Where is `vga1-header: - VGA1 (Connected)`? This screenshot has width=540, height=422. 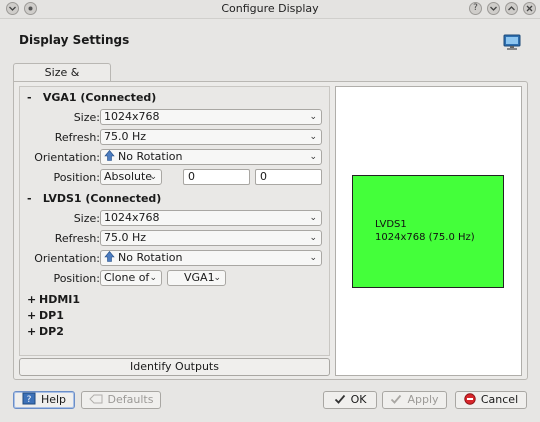
vga1-header: - VGA1 (Connected) is located at coordinates (91, 97).